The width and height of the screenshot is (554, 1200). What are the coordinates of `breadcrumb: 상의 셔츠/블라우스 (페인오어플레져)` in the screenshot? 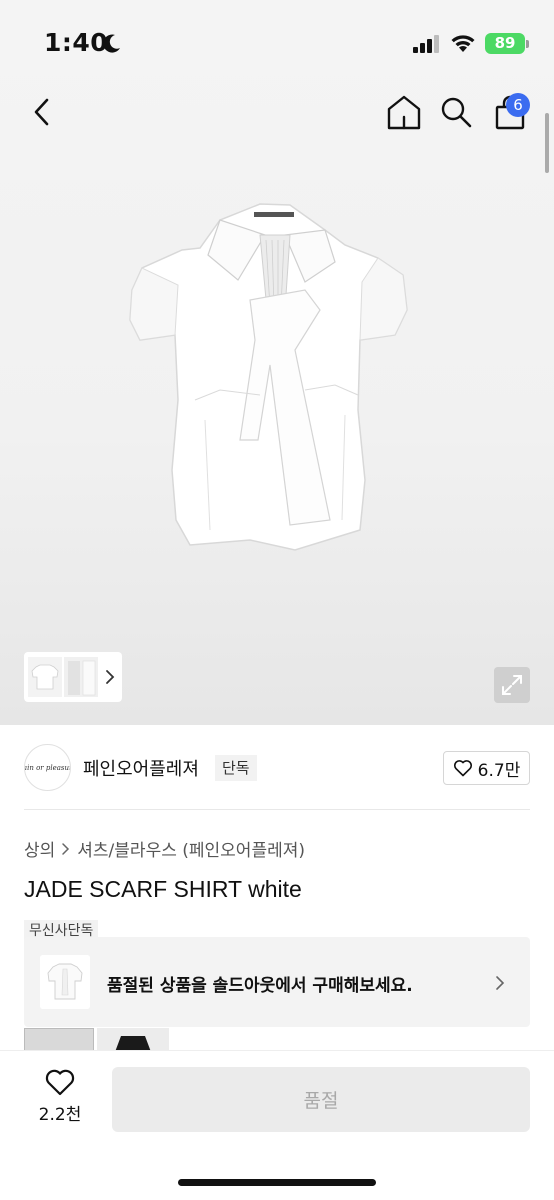 It's located at (164, 848).